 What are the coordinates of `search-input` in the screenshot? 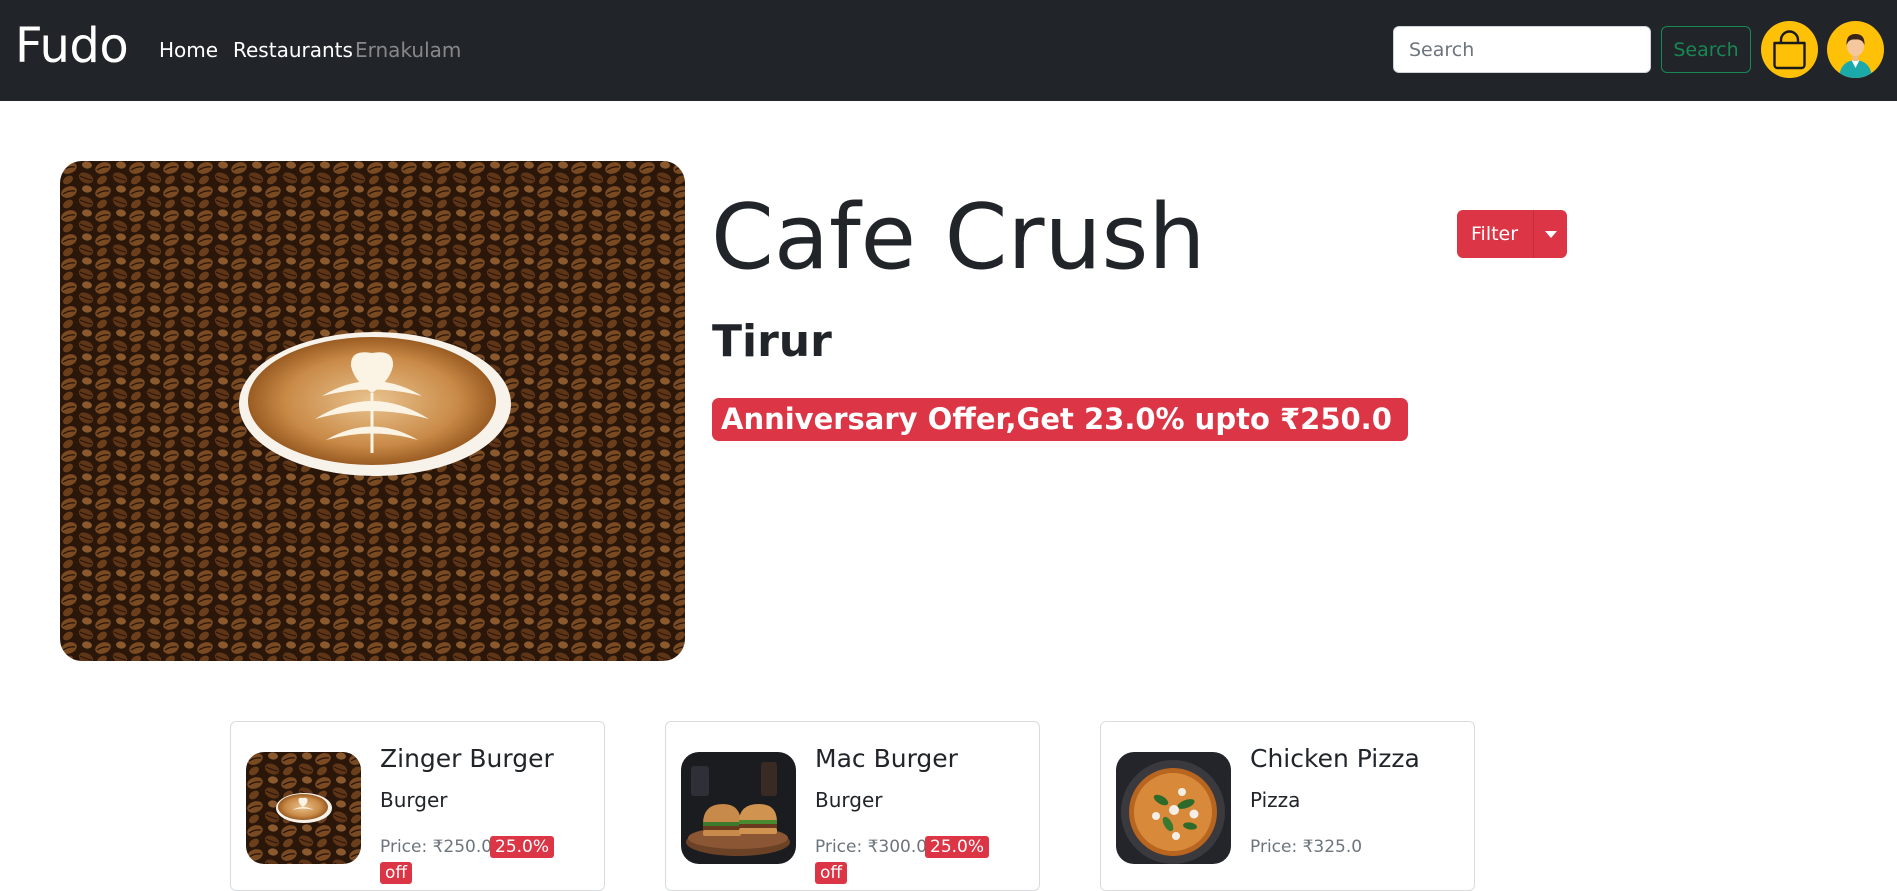 It's located at (1522, 49).